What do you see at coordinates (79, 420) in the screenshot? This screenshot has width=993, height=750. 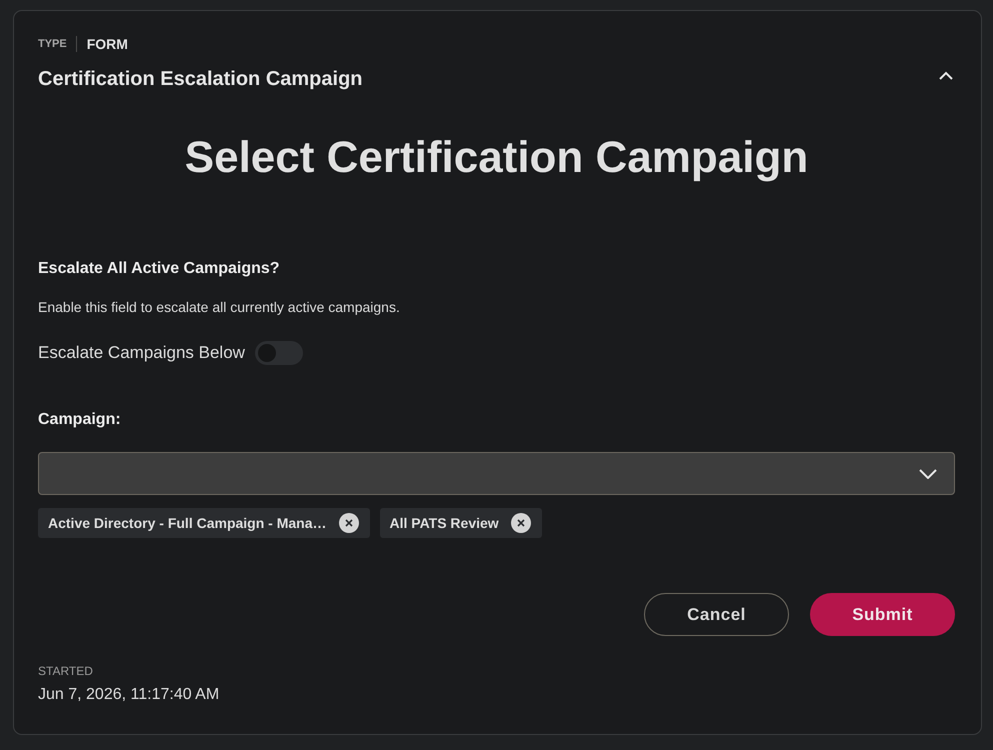 I see `field-label: Campaign:` at bounding box center [79, 420].